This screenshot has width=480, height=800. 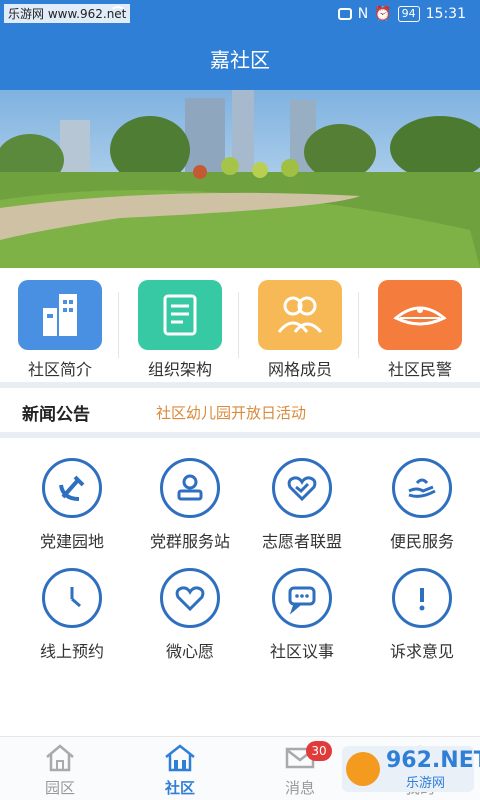 I want to click on service-party-station: 党群服务站, so click(x=190, y=505).